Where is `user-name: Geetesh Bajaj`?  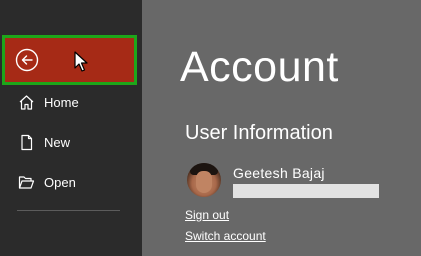
user-name: Geetesh Bajaj is located at coordinates (279, 173).